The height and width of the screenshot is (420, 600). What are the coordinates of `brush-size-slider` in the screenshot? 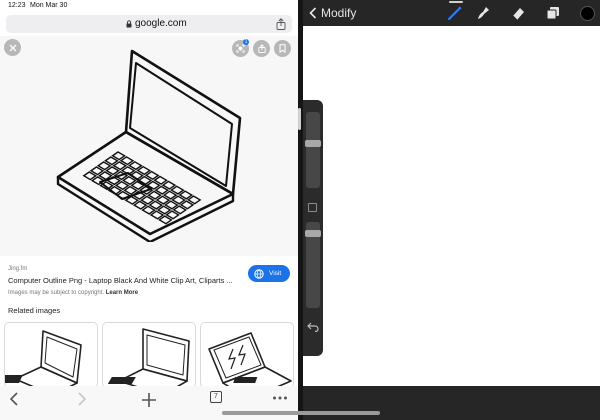 It's located at (313, 150).